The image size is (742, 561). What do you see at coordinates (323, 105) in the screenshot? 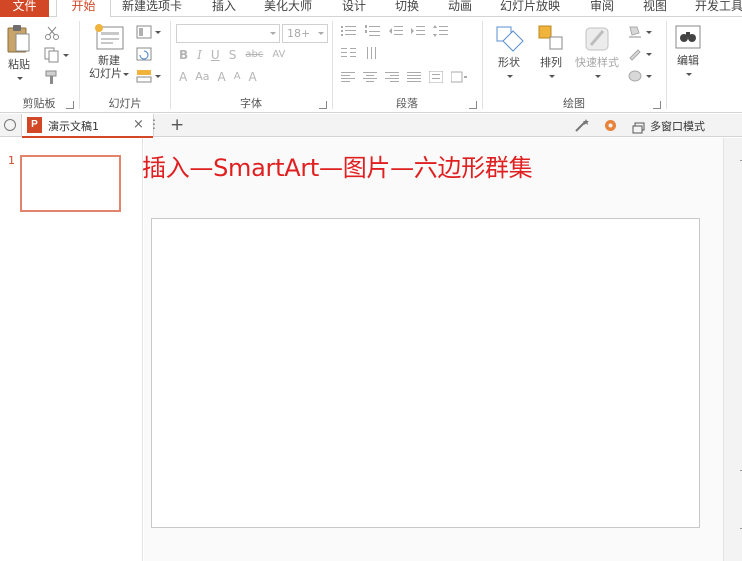
I see `font-dialog-launcher` at bounding box center [323, 105].